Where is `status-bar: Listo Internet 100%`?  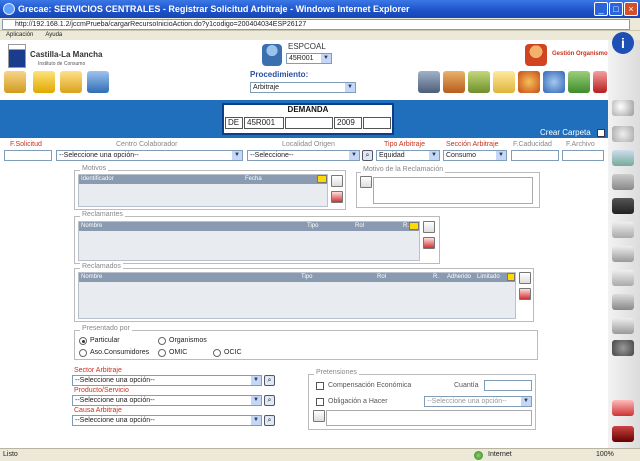
status-bar: Listo Internet 100% is located at coordinates (320, 454).